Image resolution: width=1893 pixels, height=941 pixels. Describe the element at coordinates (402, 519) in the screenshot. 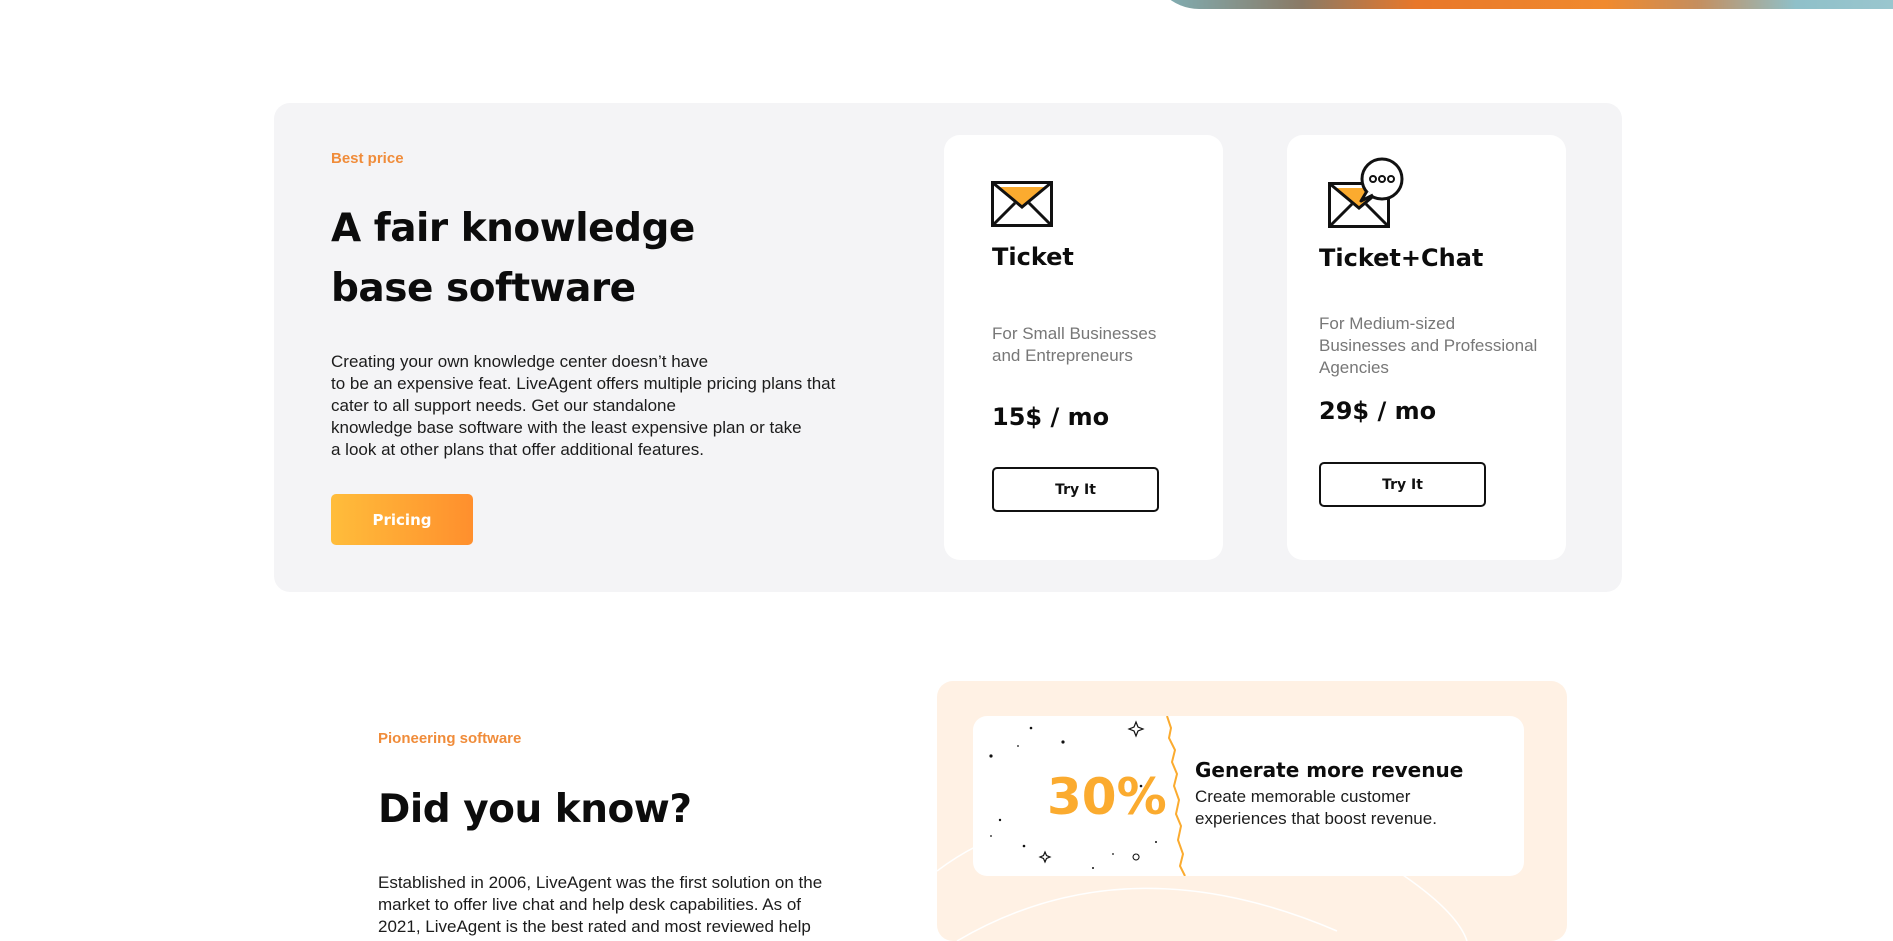

I see `pricing-button: Pricing` at that location.